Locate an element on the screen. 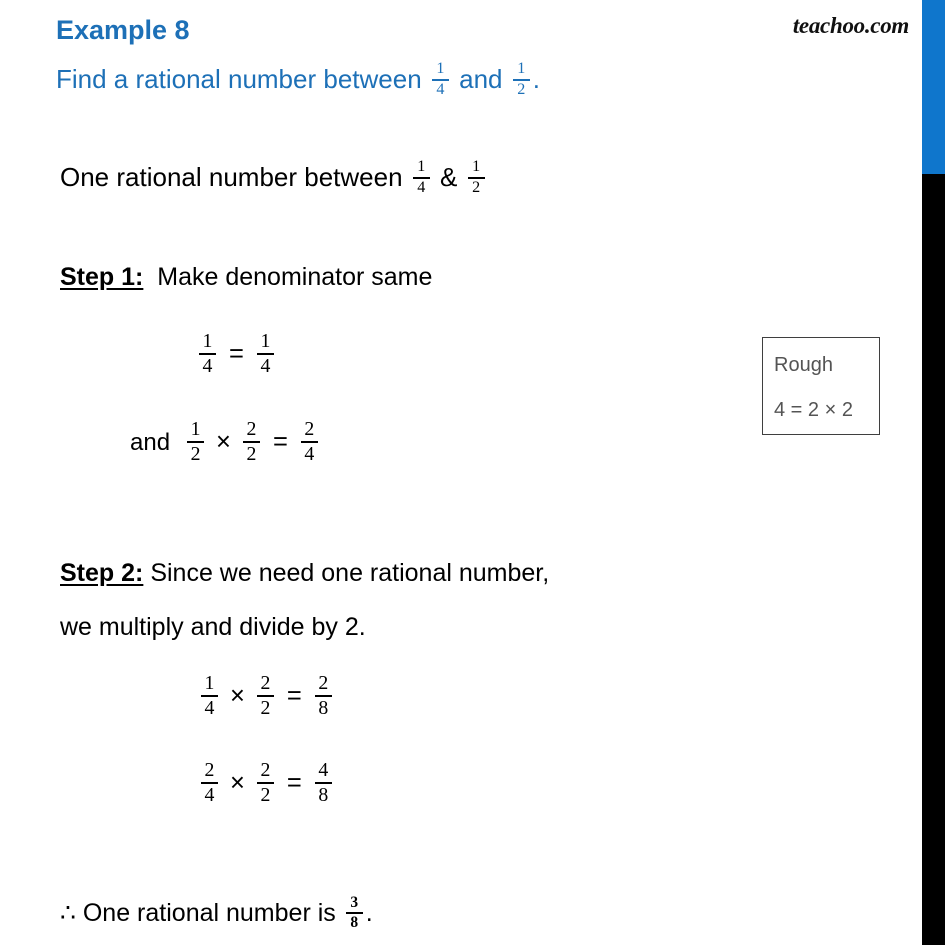  step-2-text-line1: Since we need one rational number, is located at coordinates (350, 573).